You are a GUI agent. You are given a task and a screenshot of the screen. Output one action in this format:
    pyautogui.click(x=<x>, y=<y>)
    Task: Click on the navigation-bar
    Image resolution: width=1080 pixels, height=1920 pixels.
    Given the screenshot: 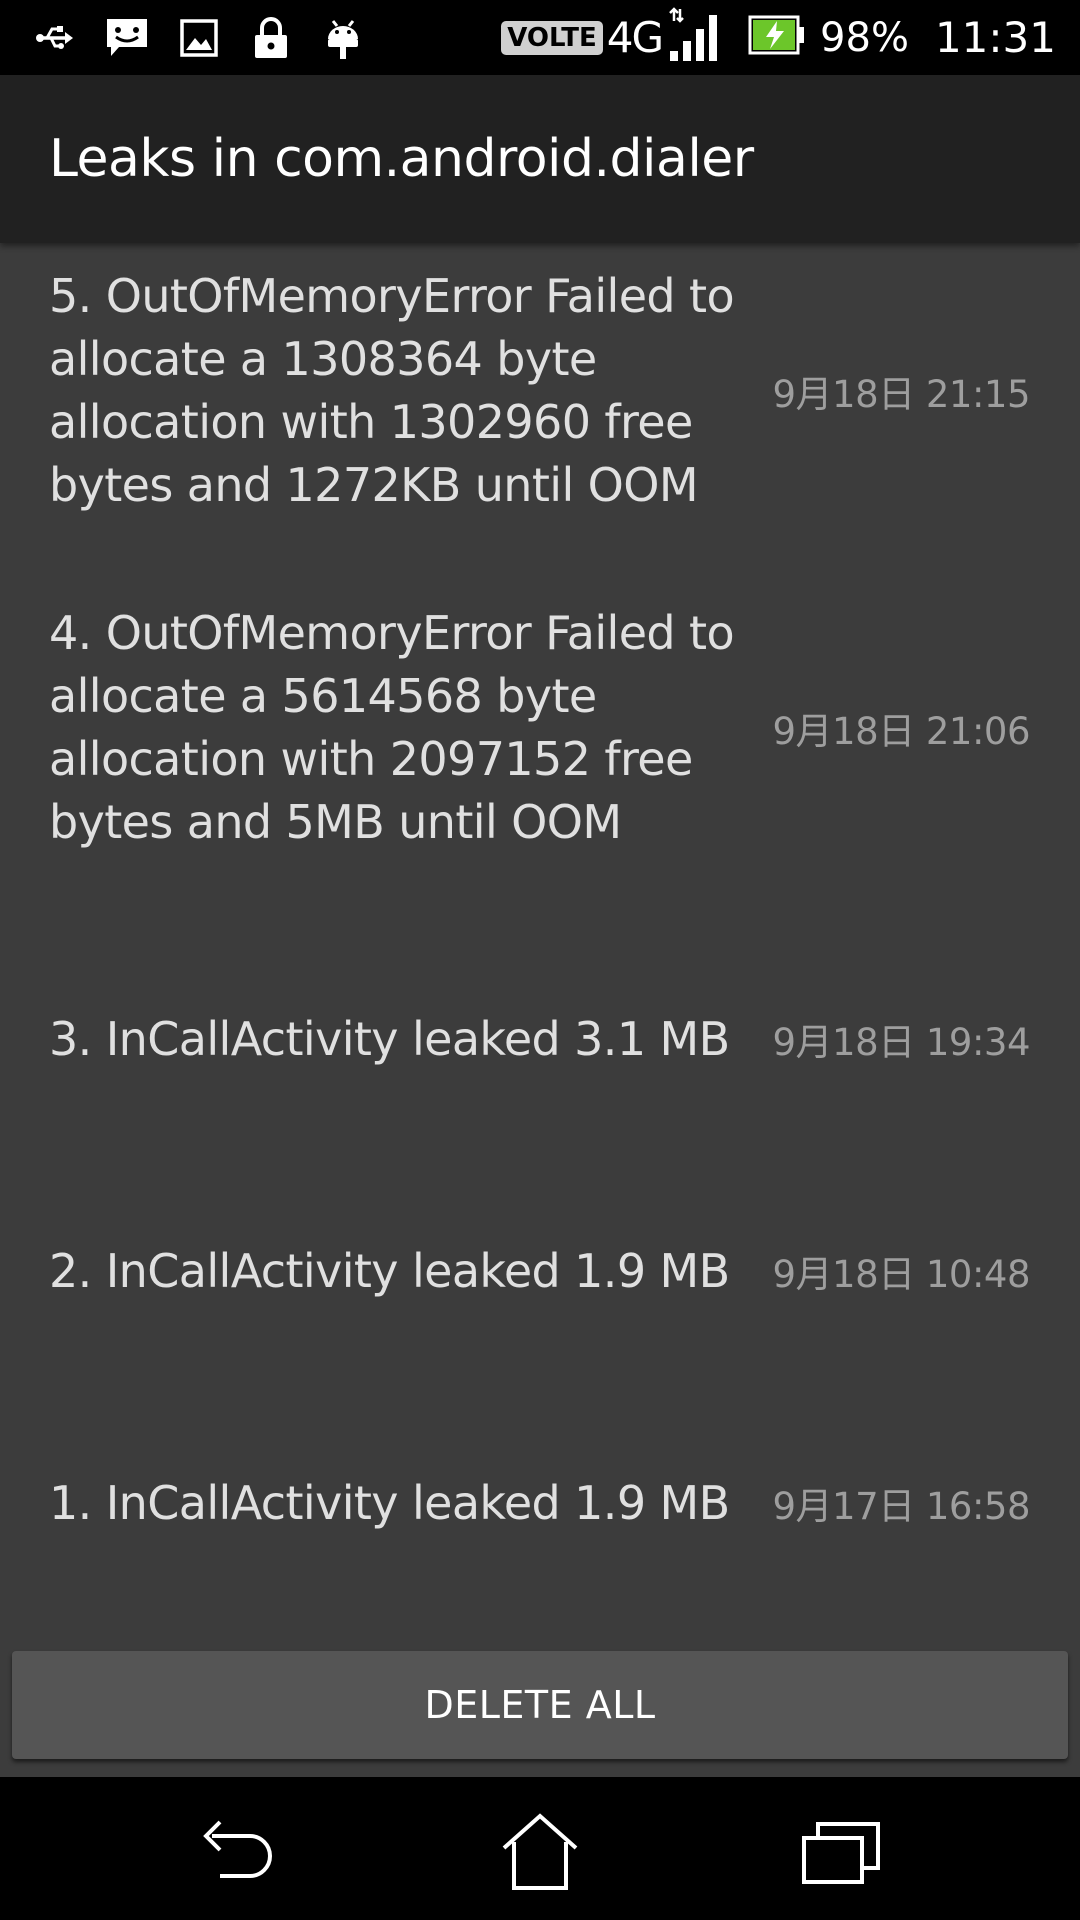 What is the action you would take?
    pyautogui.click(x=540, y=1848)
    